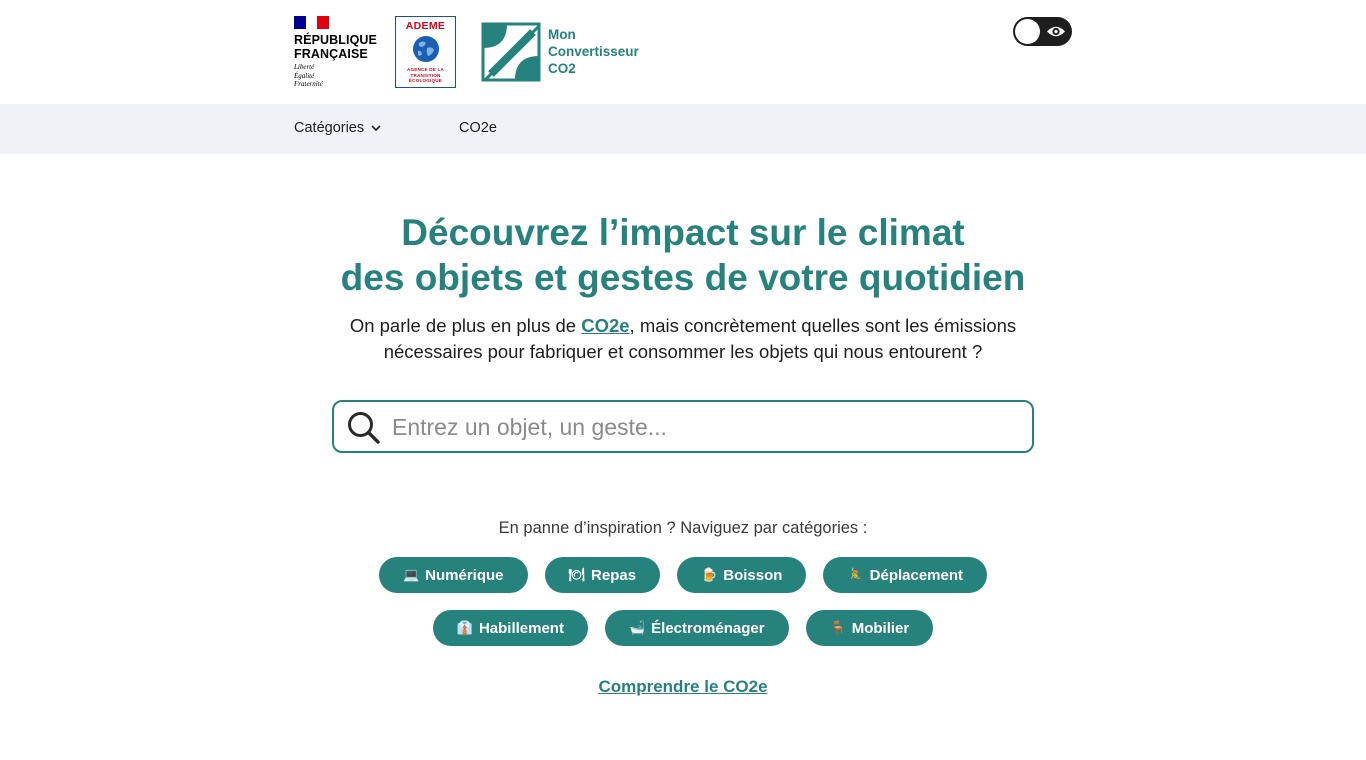 Image resolution: width=1366 pixels, height=760 pixels. What do you see at coordinates (521, 628) in the screenshot?
I see `chip-label: Habillement` at bounding box center [521, 628].